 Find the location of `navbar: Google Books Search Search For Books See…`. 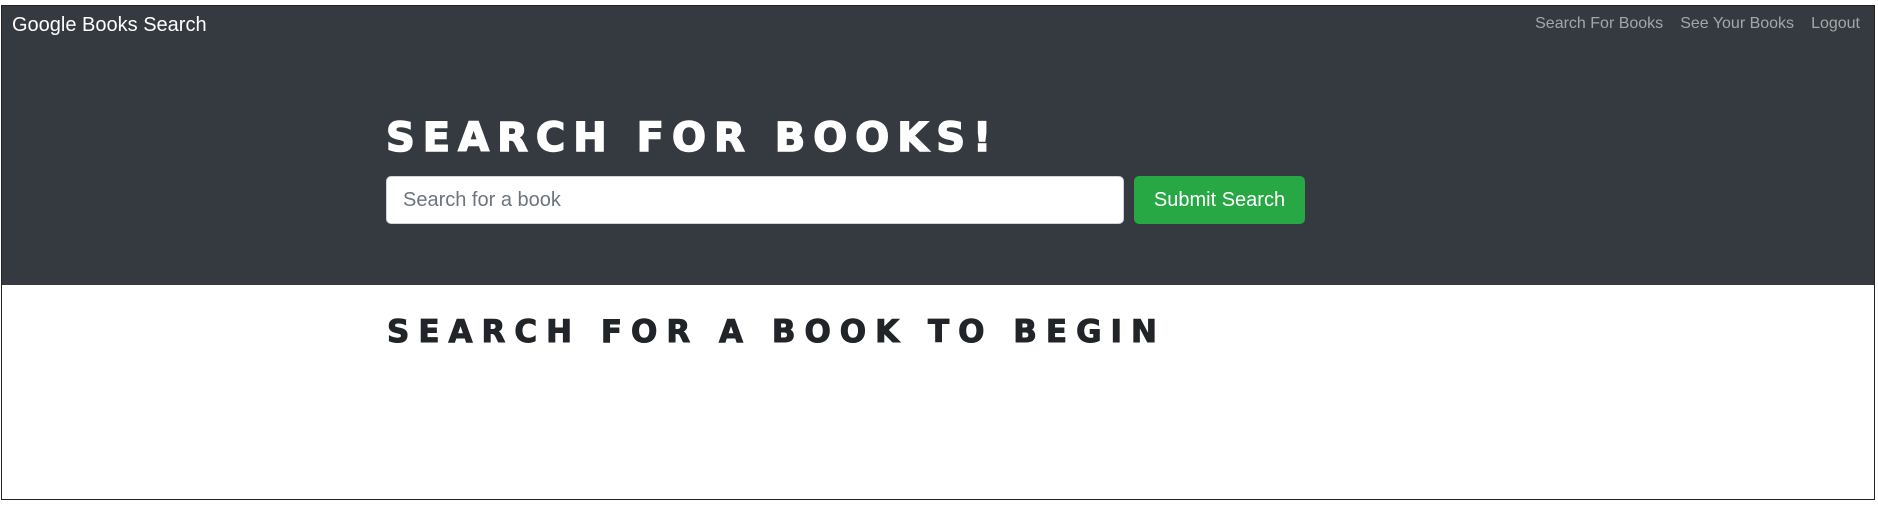

navbar: Google Books Search Search For Books See… is located at coordinates (938, 23).